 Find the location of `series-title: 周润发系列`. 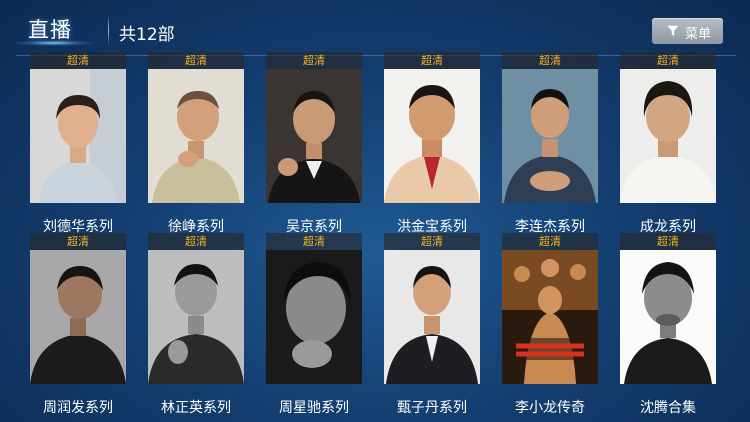

series-title: 周润发系列 is located at coordinates (78, 408).